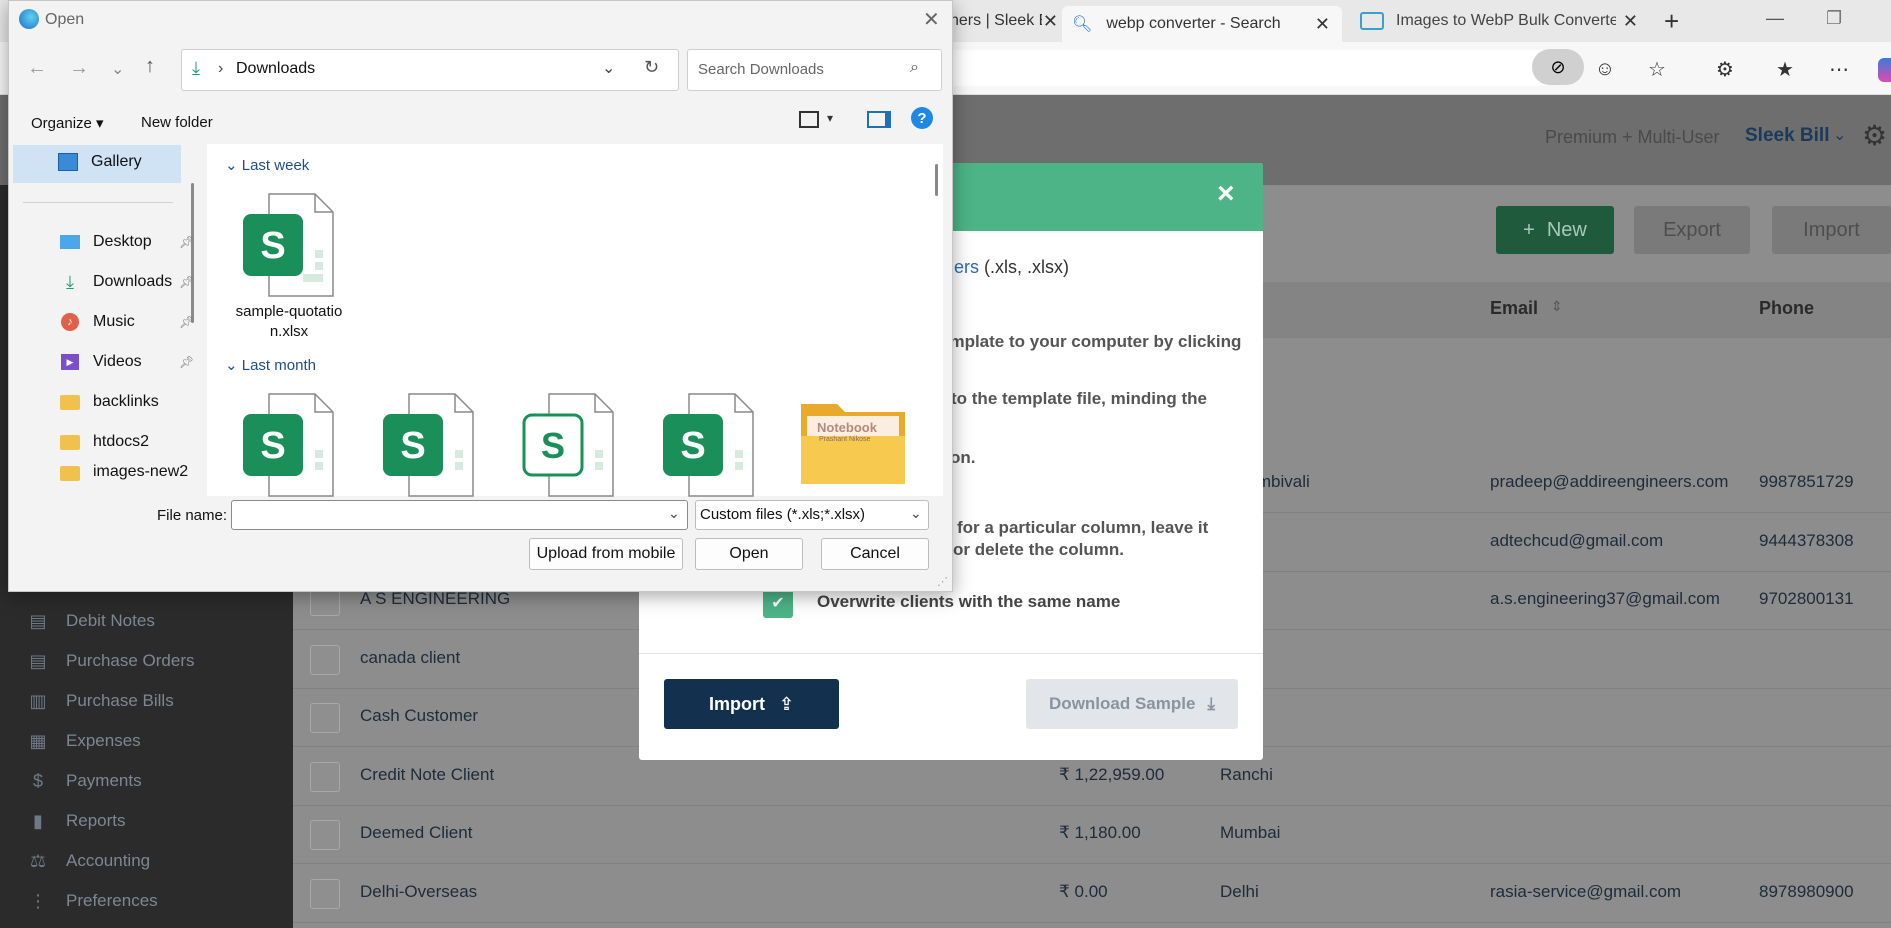 The image size is (1891, 928). I want to click on modal-import-button: Import ⇪, so click(751, 704).